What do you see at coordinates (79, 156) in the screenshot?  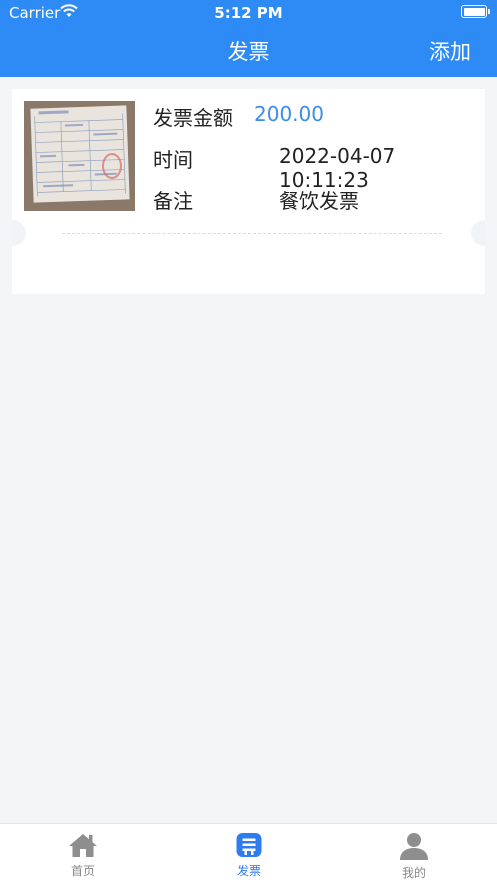 I see `invoice-thumbnail` at bounding box center [79, 156].